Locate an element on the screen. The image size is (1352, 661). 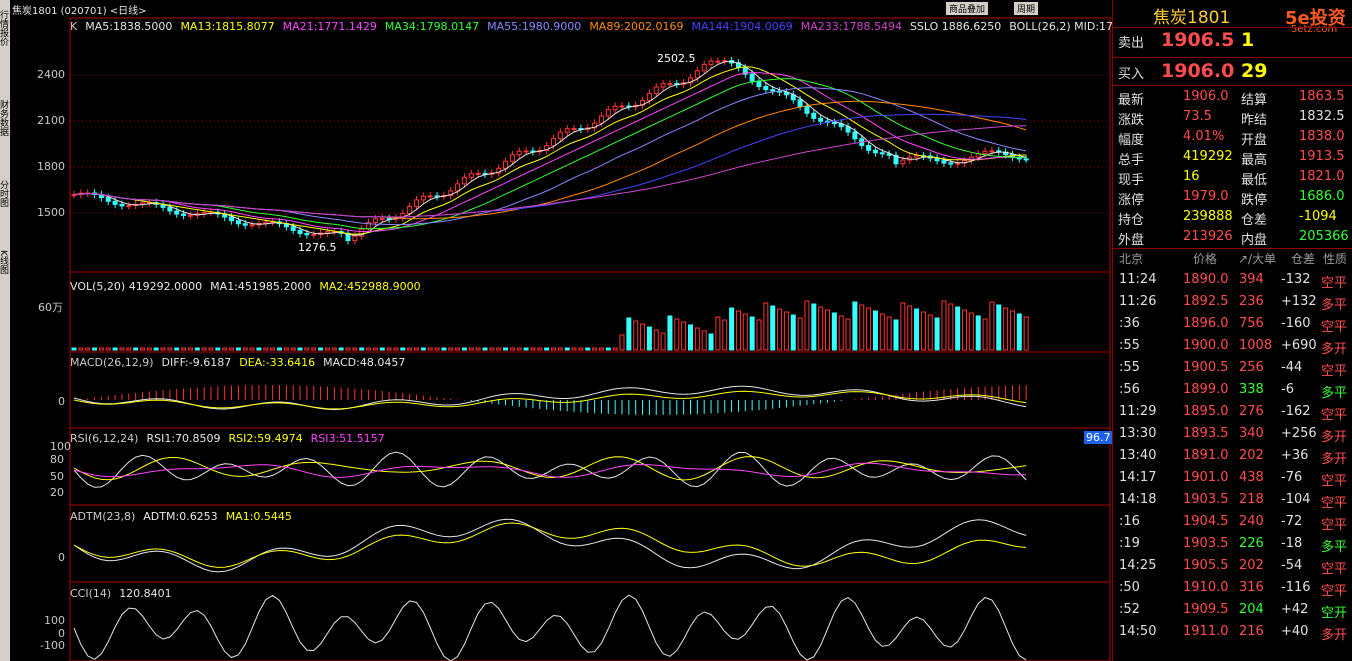
left-tab-intraday: 分时图 is located at coordinates (5, 193).